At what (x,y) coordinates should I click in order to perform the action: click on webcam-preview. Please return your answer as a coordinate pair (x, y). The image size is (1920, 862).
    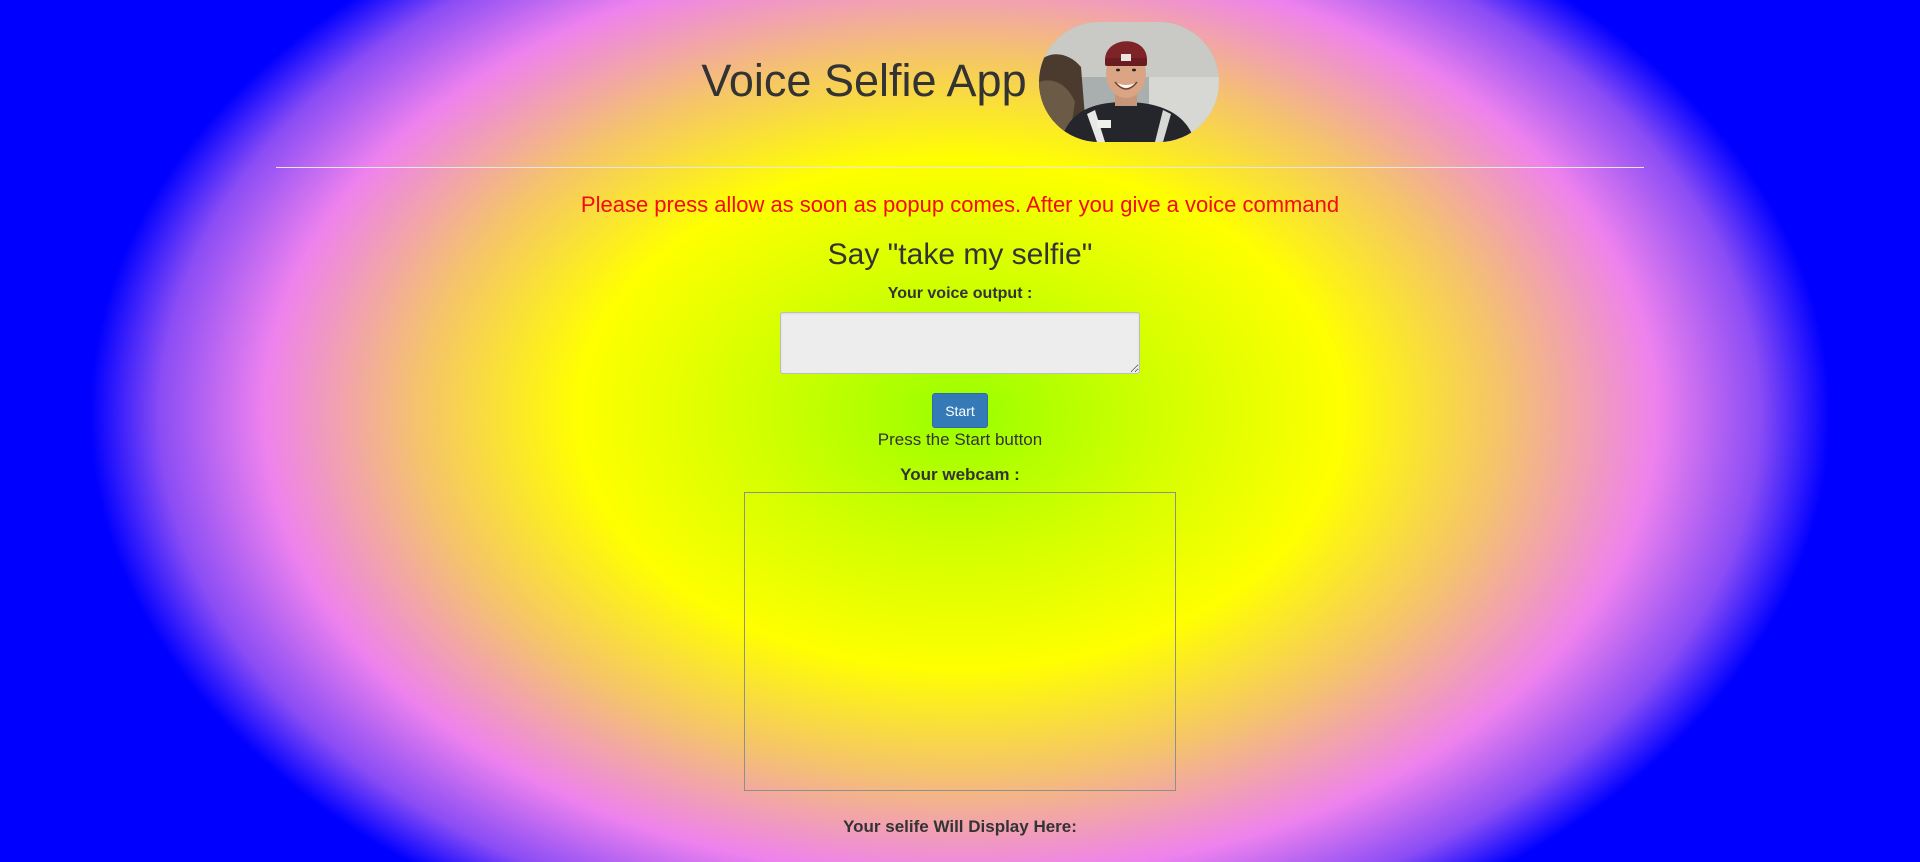
    Looking at the image, I should click on (960, 641).